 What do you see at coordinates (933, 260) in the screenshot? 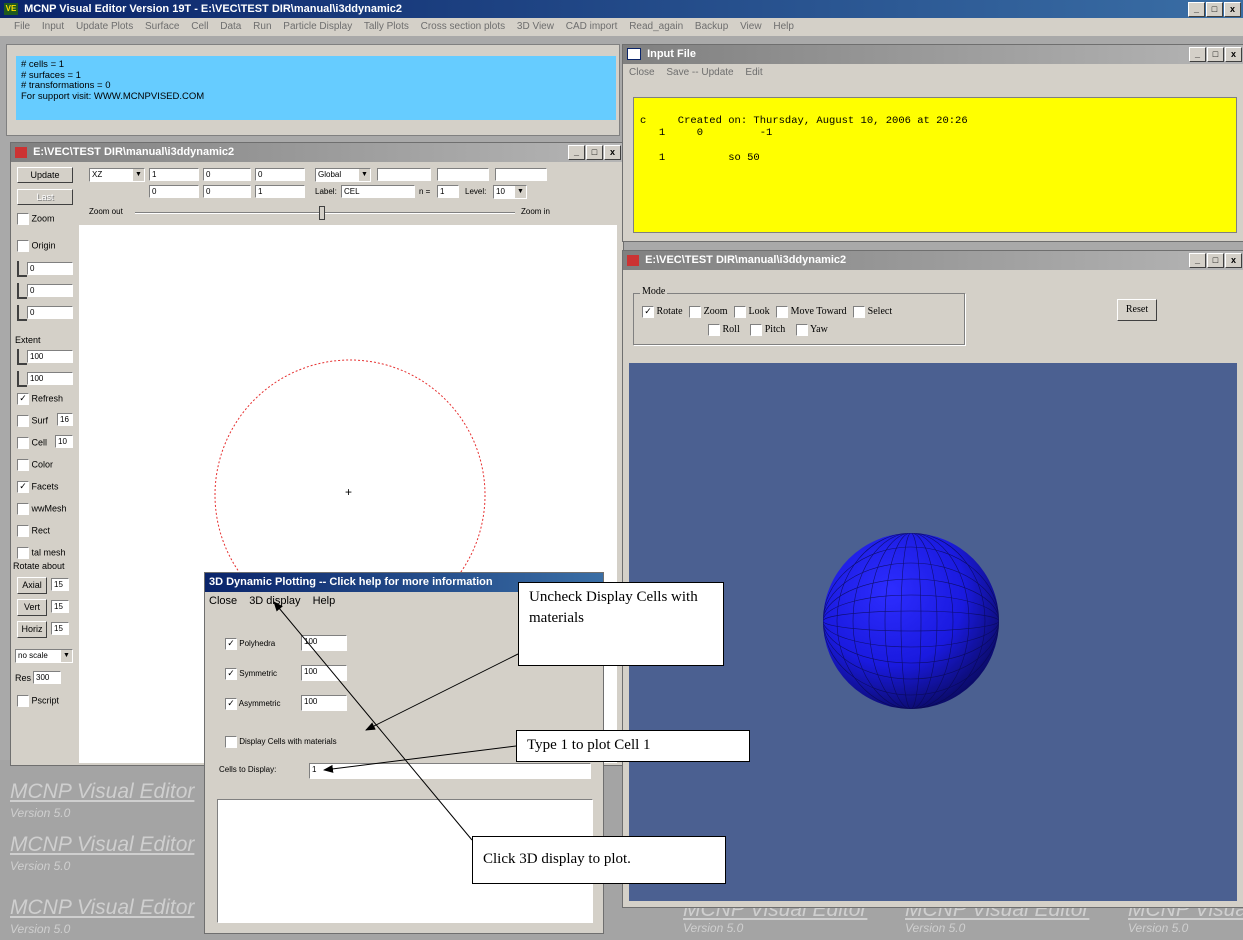
I see `view3d-title-bar: E:\VEC\TEST DIR\manual\i3ddynamic2 _ □ x` at bounding box center [933, 260].